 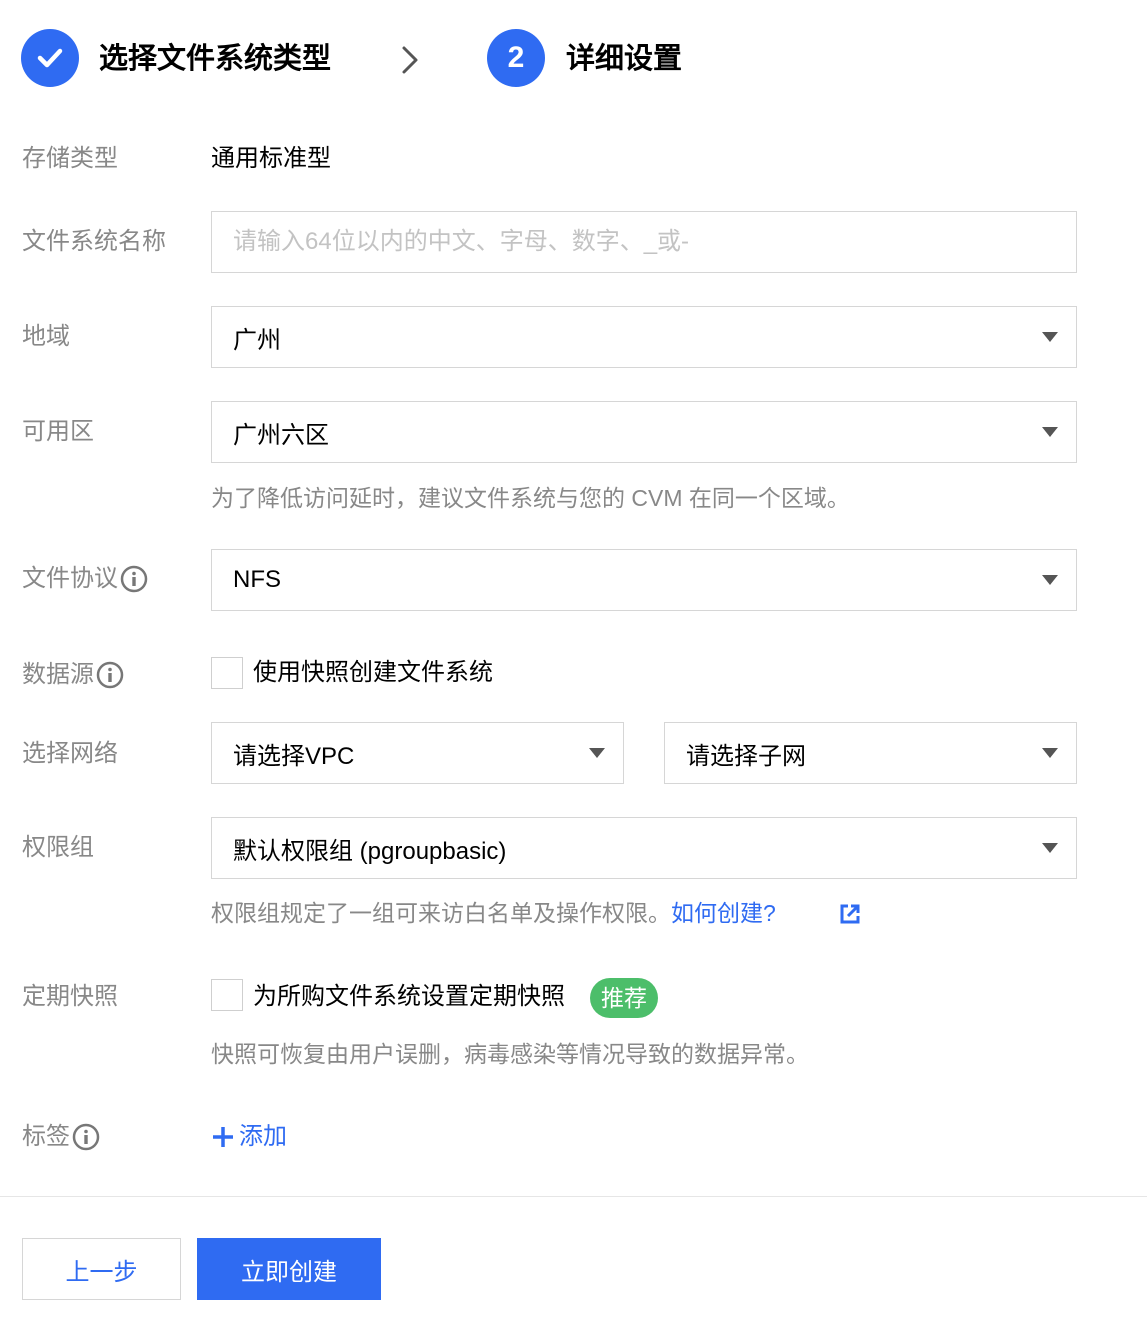 I want to click on plus-icon, so click(x=223, y=1137).